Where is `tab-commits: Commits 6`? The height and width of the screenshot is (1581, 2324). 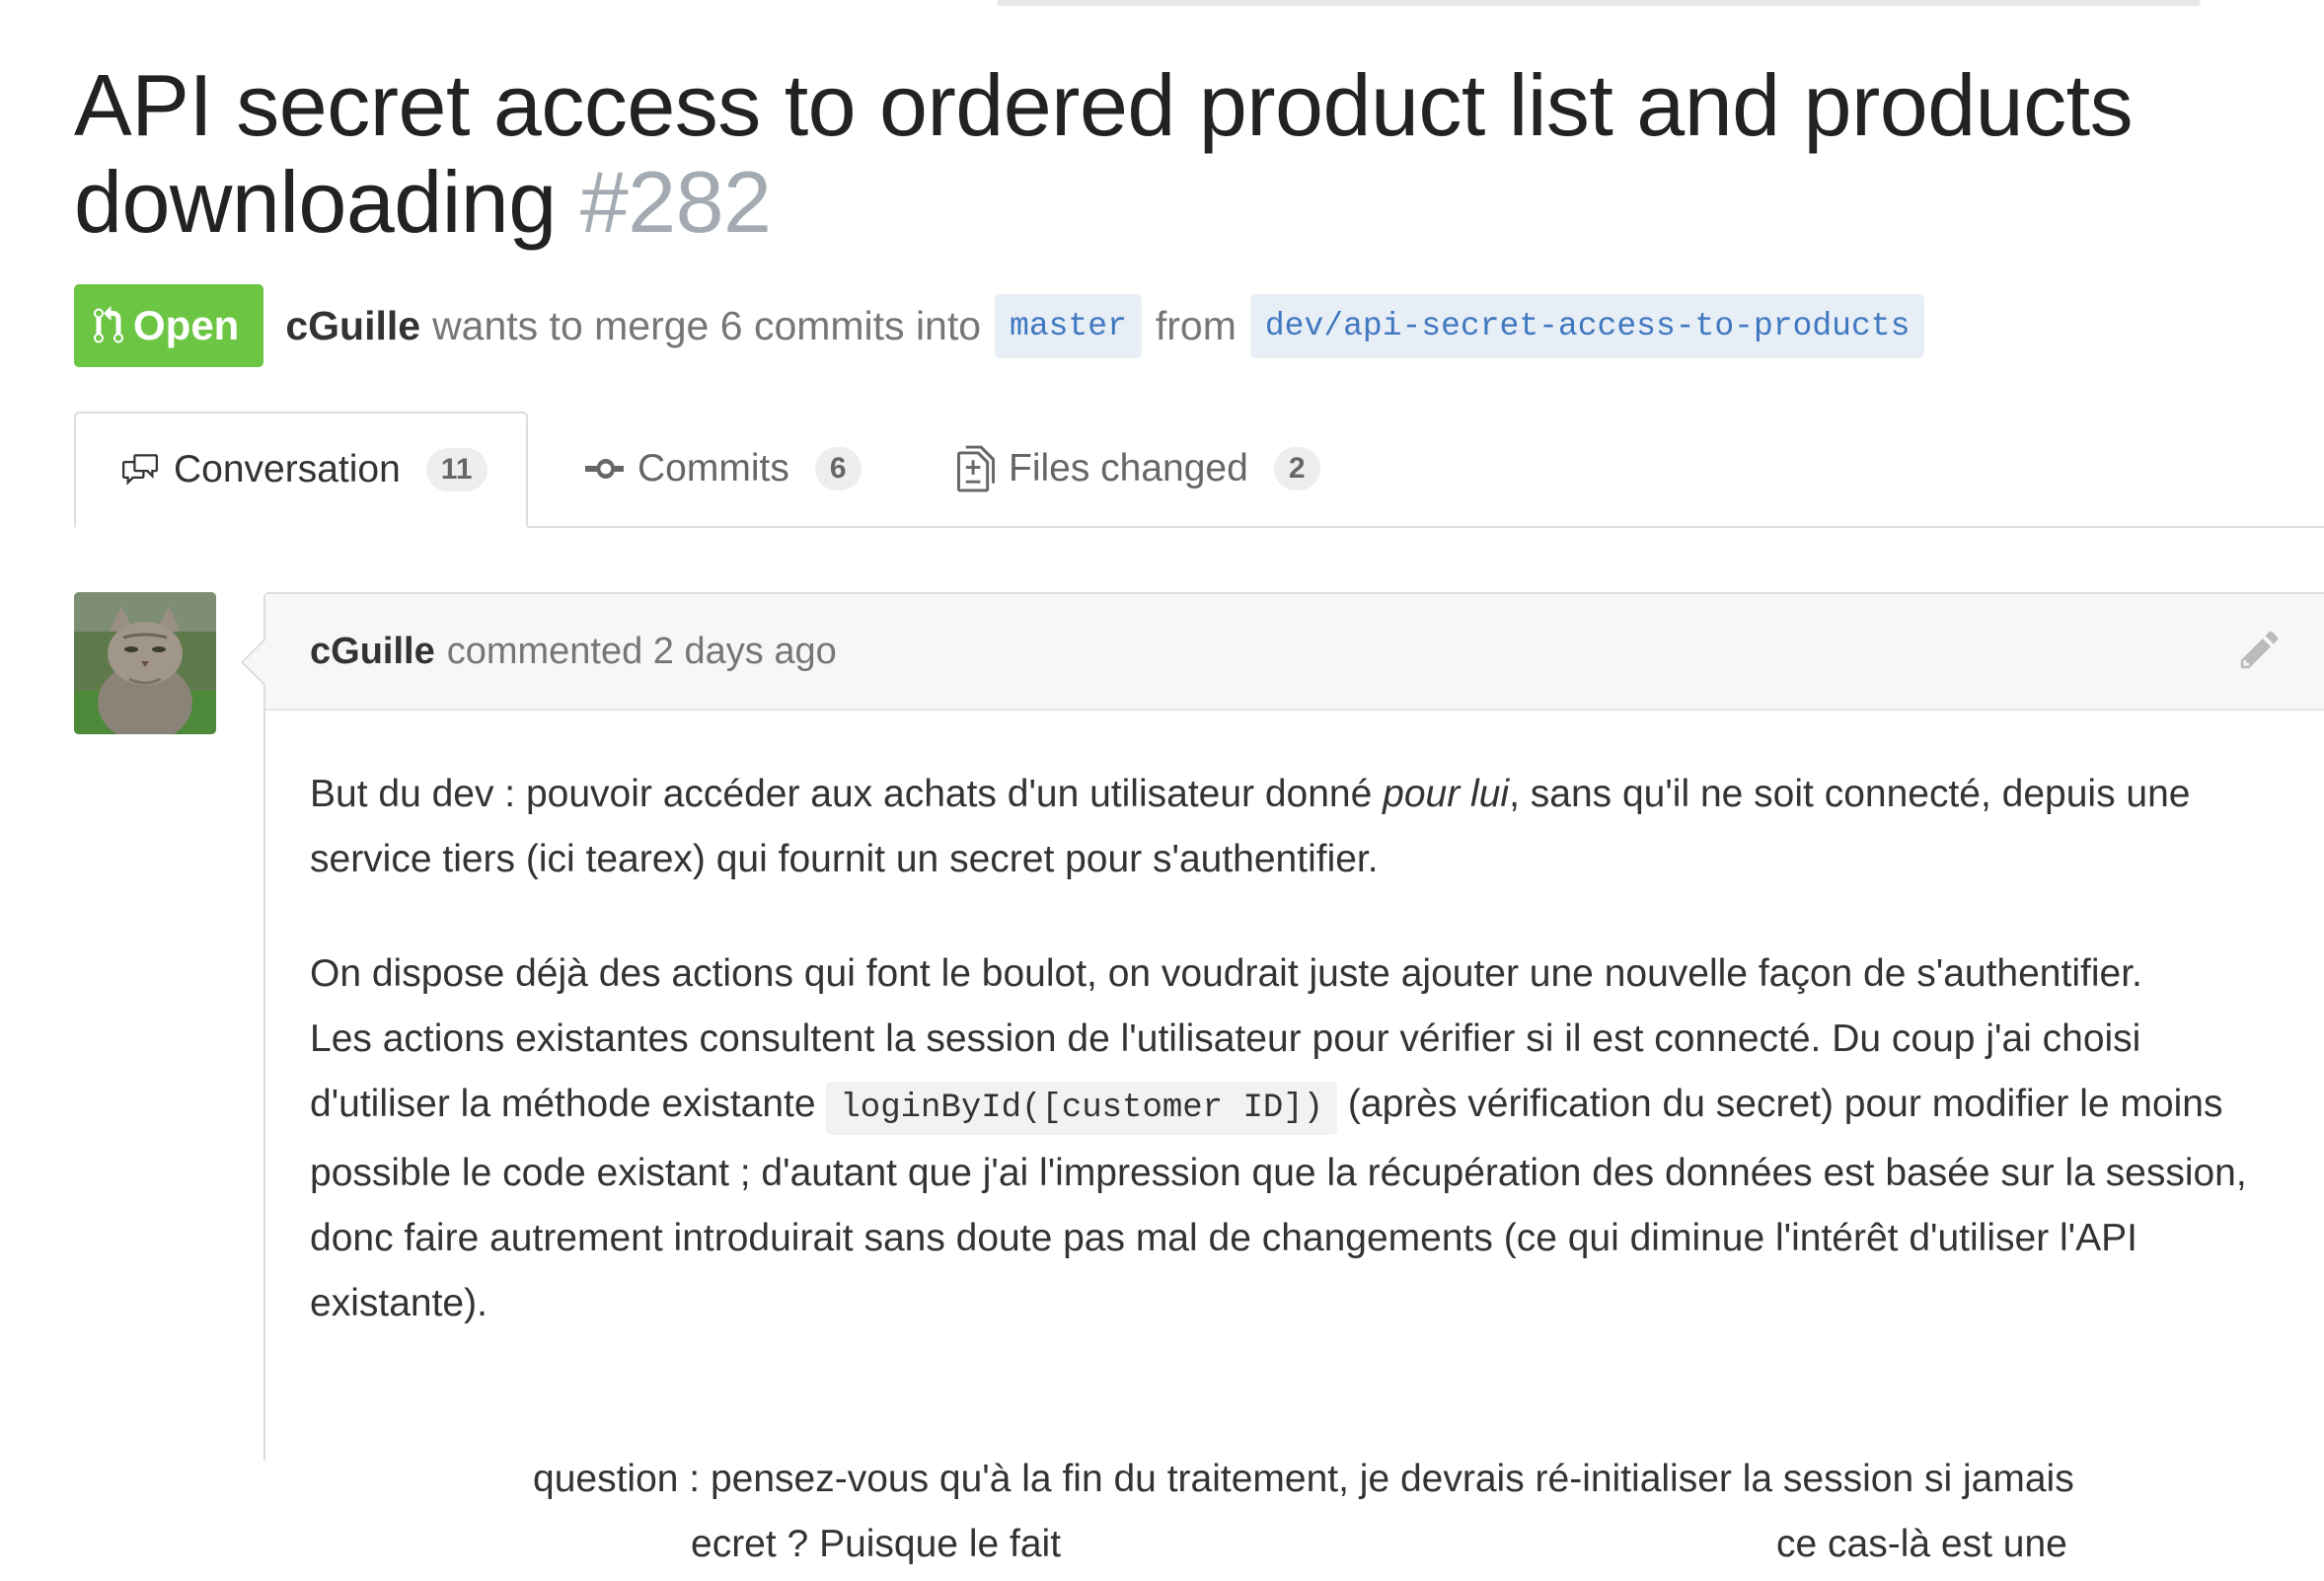
tab-commits: Commits 6 is located at coordinates (722, 469).